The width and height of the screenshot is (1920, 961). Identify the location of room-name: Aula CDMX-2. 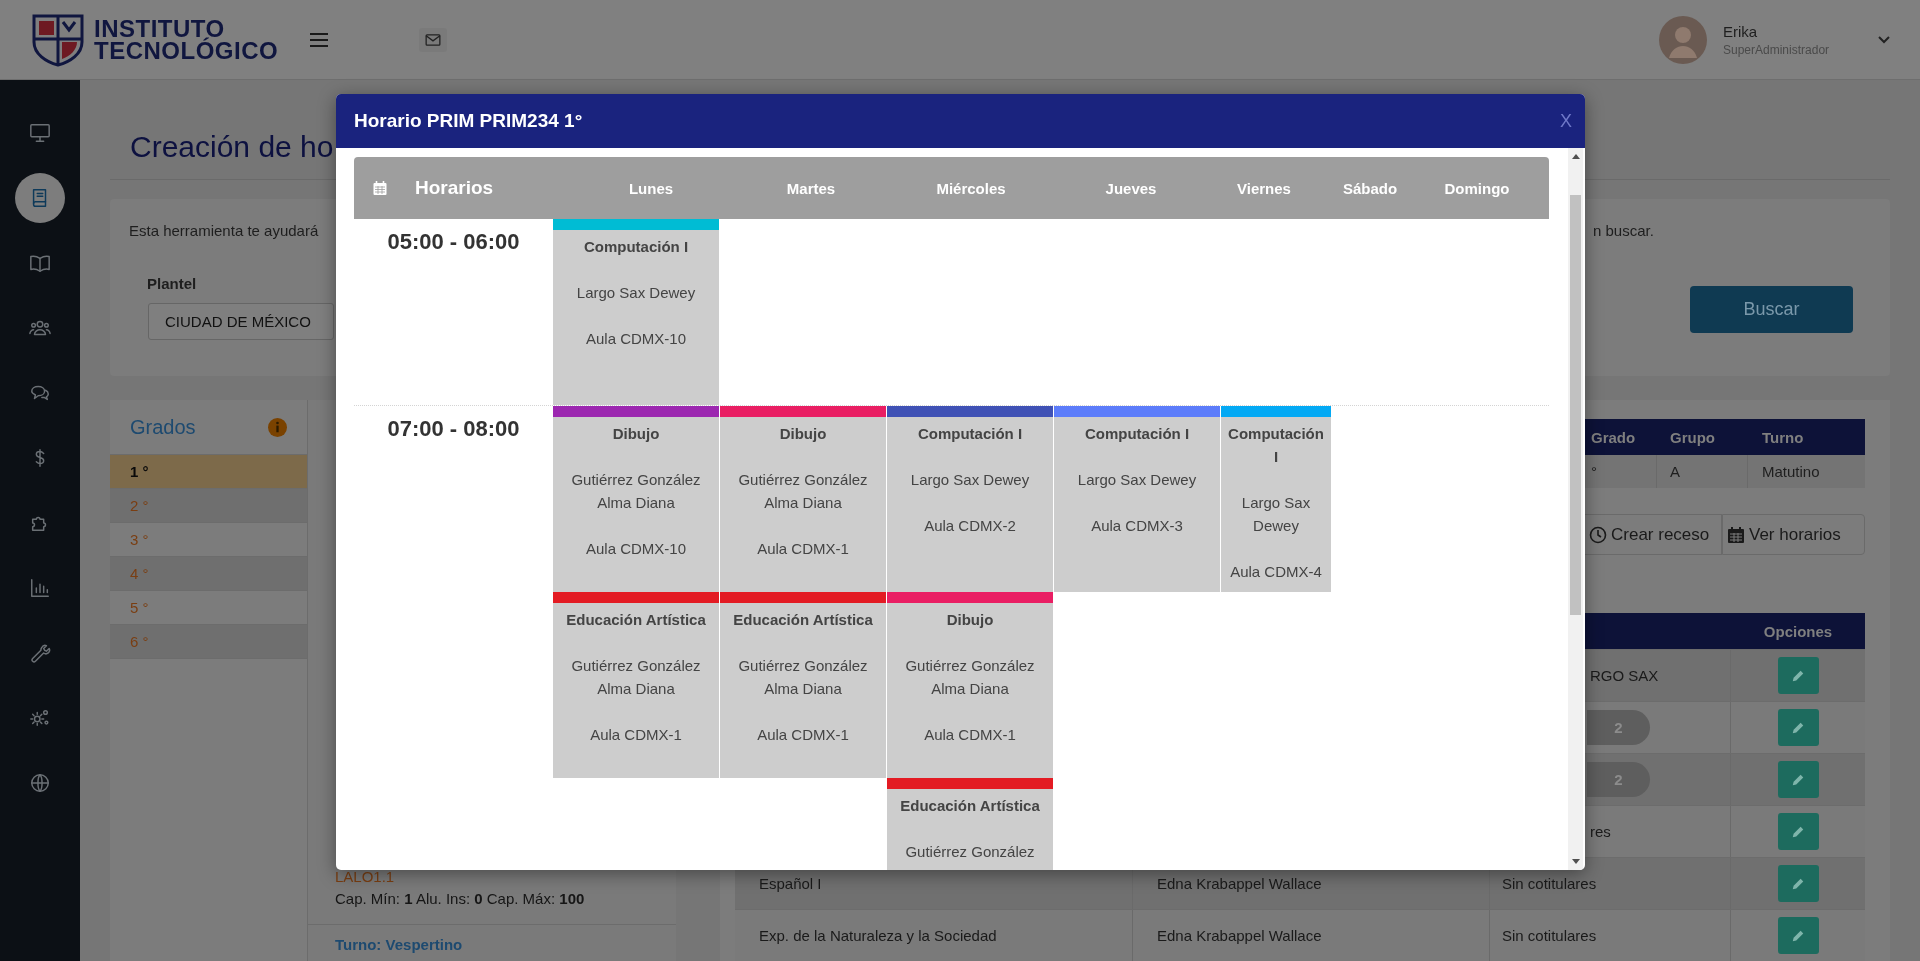
(970, 526).